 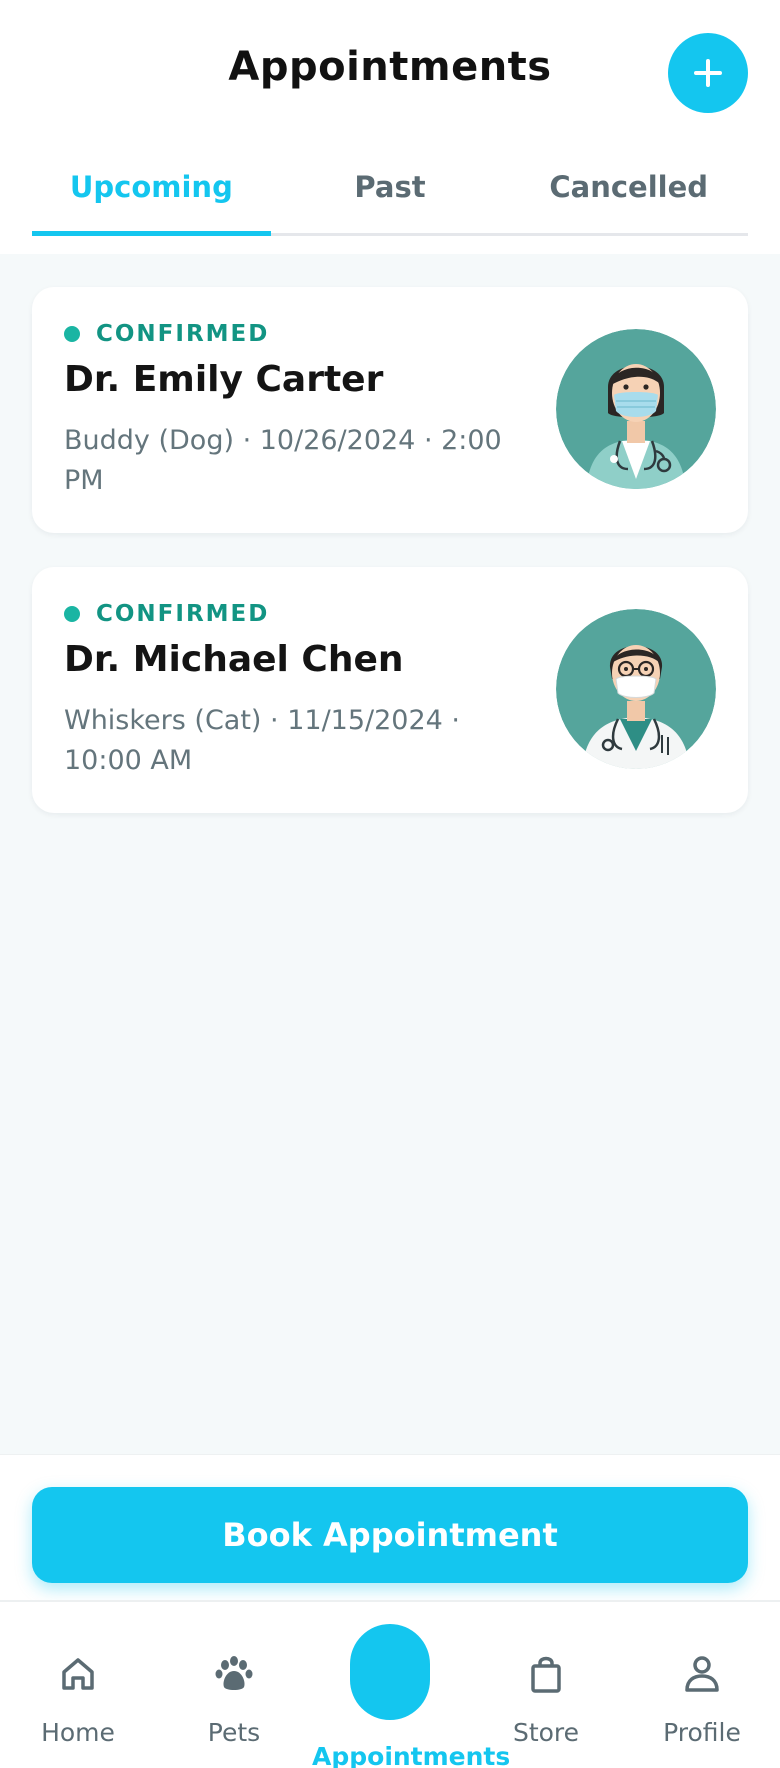 I want to click on doctor-glasses-mask-icon, so click(x=636, y=689).